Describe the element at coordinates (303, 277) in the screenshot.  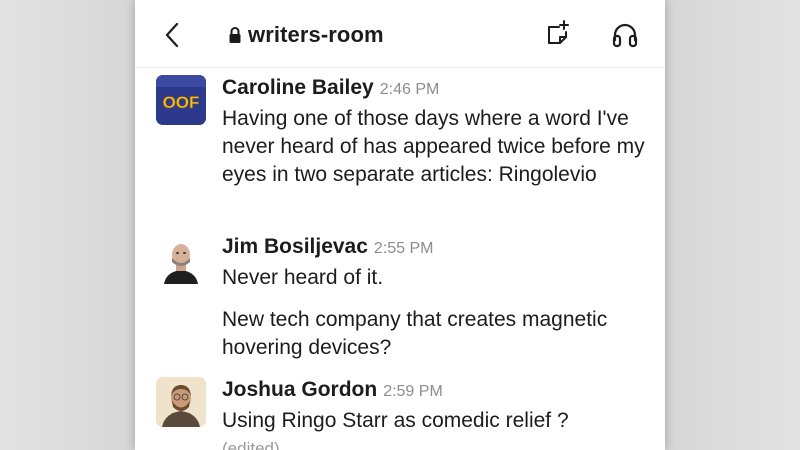
I see `message-text: Never heard of it.` at that location.